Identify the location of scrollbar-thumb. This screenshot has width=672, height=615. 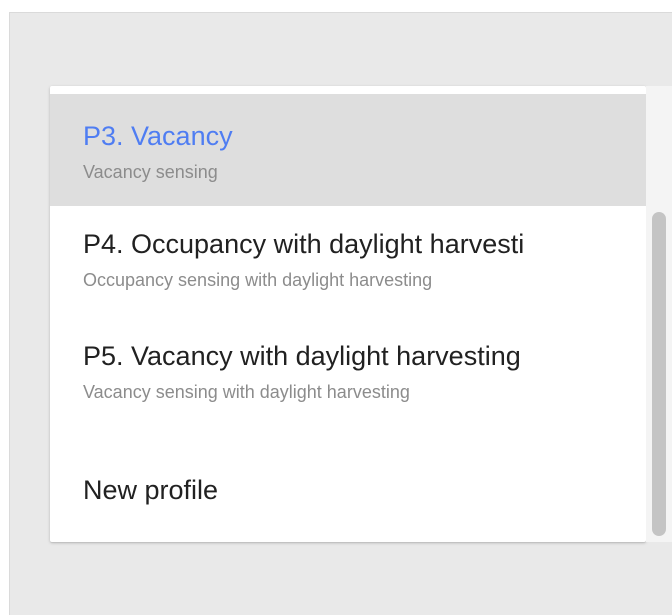
(659, 374).